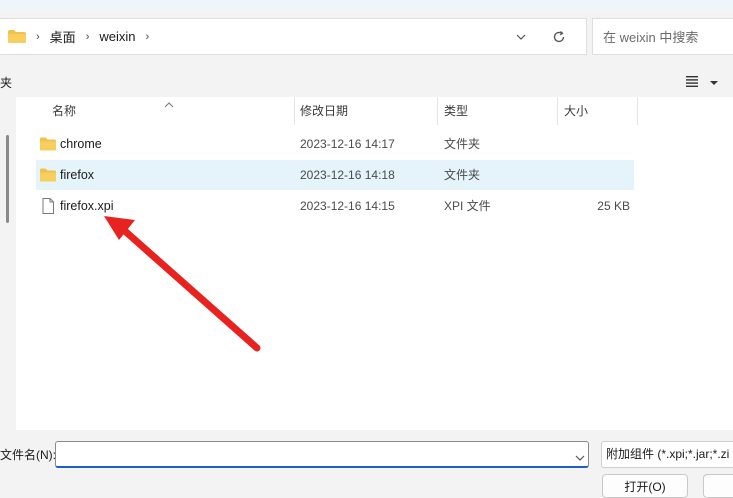 The width and height of the screenshot is (733, 498). What do you see at coordinates (117, 36) in the screenshot?
I see `breadcrumb-item-weixin: weixin` at bounding box center [117, 36].